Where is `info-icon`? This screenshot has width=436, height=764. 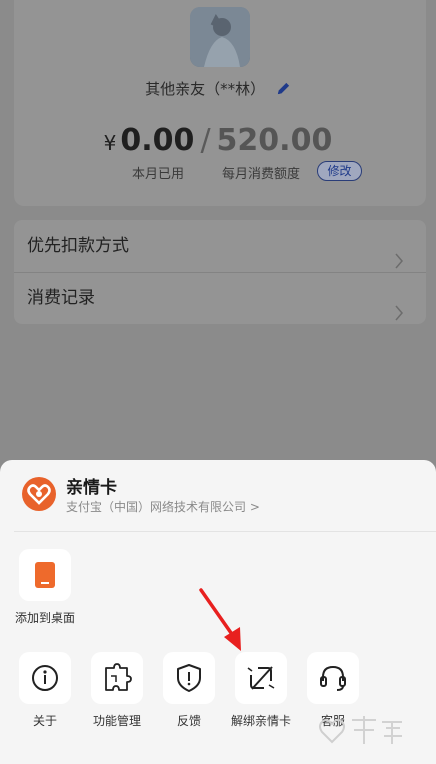
info-icon is located at coordinates (45, 678).